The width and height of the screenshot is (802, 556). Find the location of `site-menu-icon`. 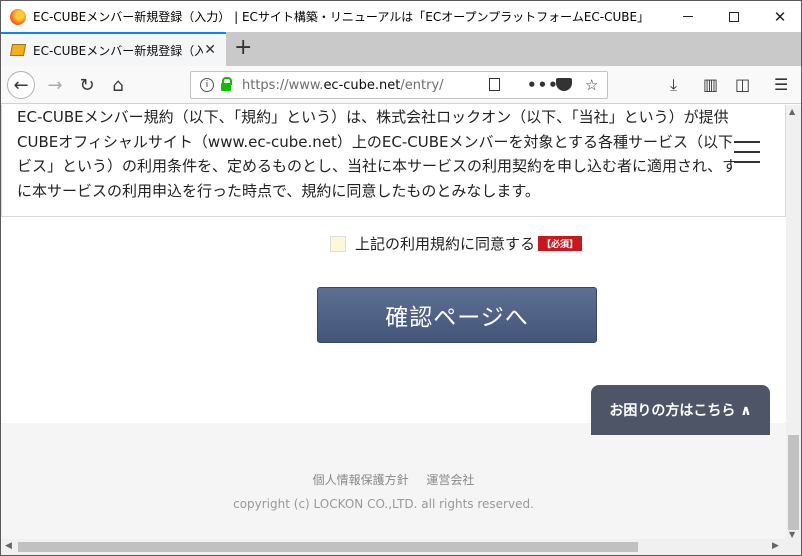

site-menu-icon is located at coordinates (747, 156).